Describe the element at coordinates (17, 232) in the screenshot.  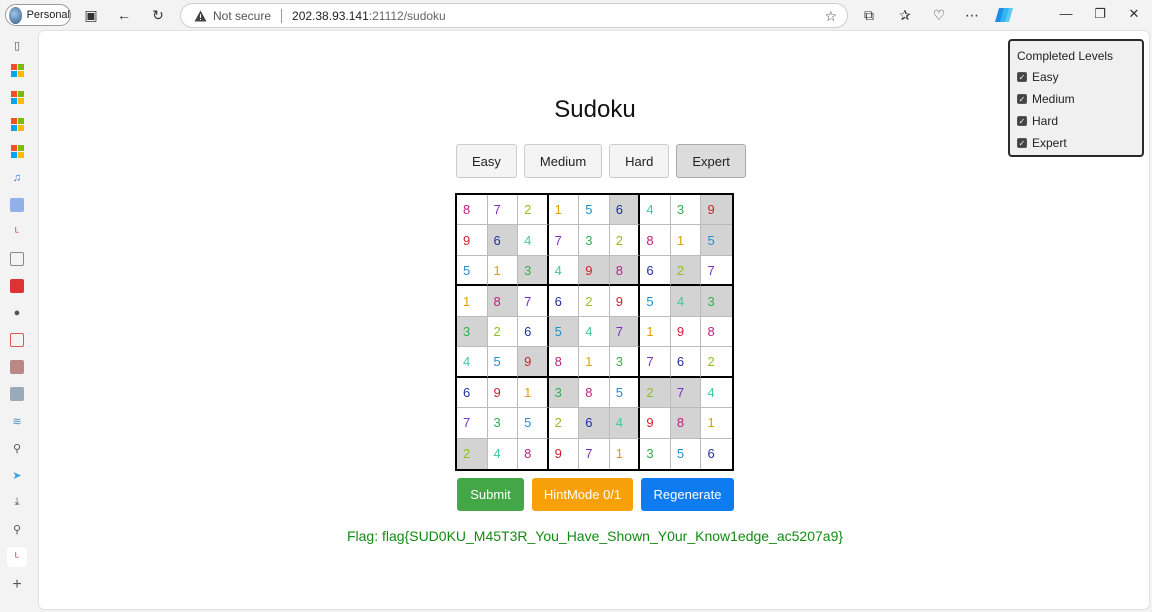
I see `bookmark-icon: ᴸ` at that location.